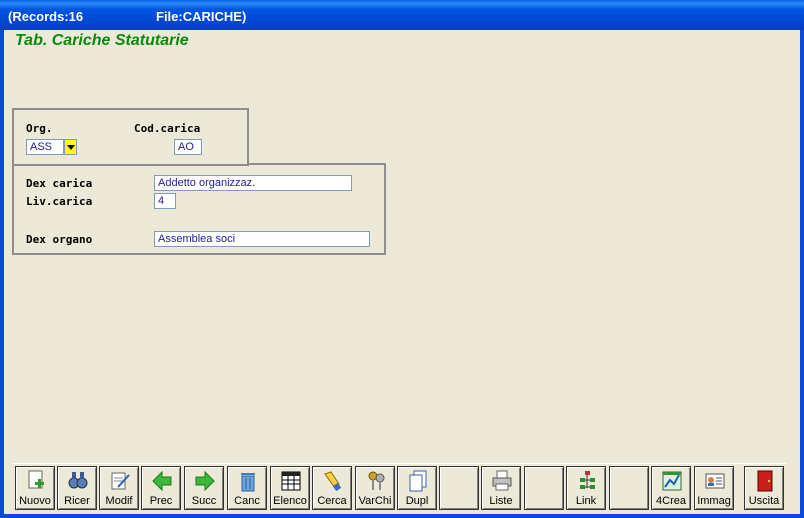 The image size is (804, 518). I want to click on varchi-button: VarChi, so click(375, 488).